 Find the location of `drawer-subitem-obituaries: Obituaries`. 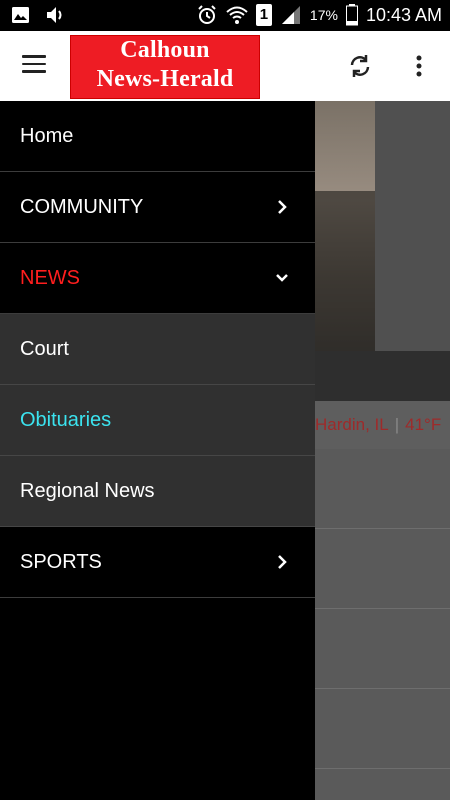

drawer-subitem-obituaries: Obituaries is located at coordinates (157, 420).